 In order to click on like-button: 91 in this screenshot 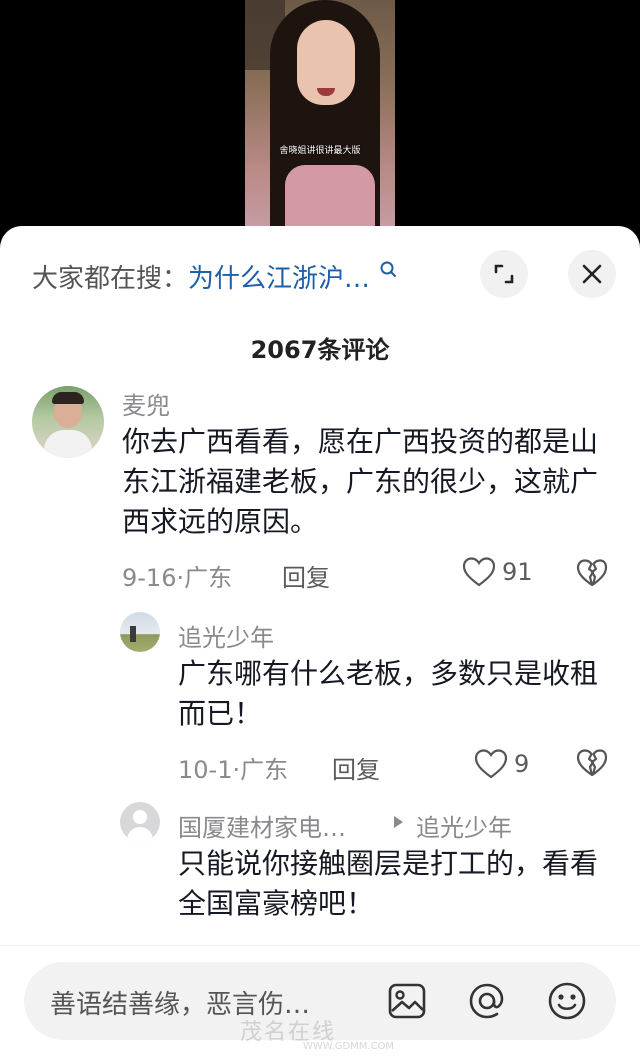, I will do `click(497, 572)`.